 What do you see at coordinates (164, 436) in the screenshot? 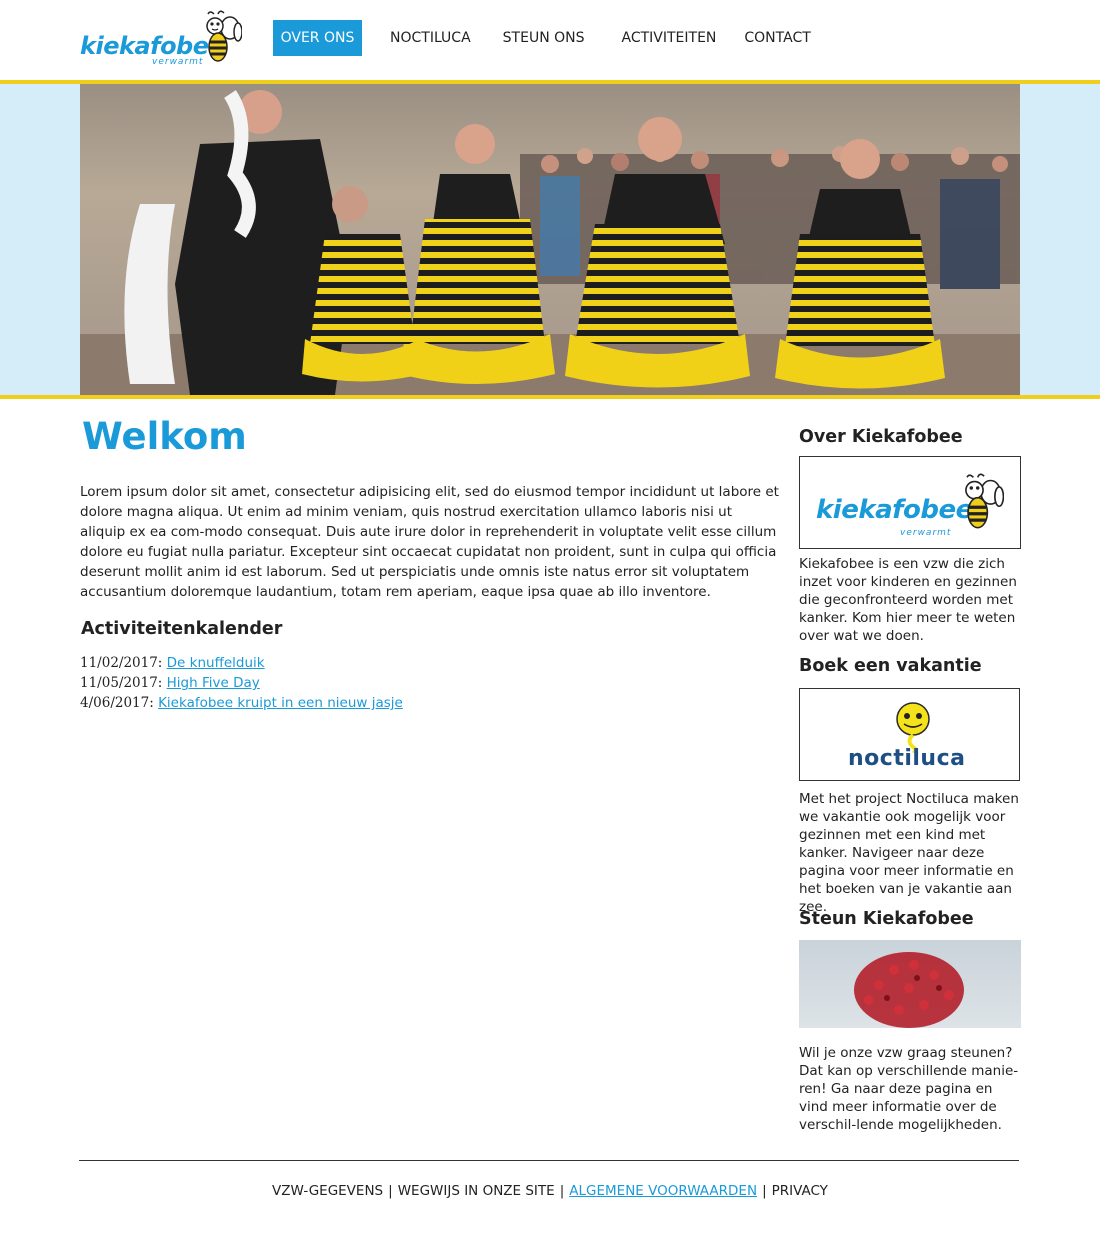
I see `page-title: Welkom` at bounding box center [164, 436].